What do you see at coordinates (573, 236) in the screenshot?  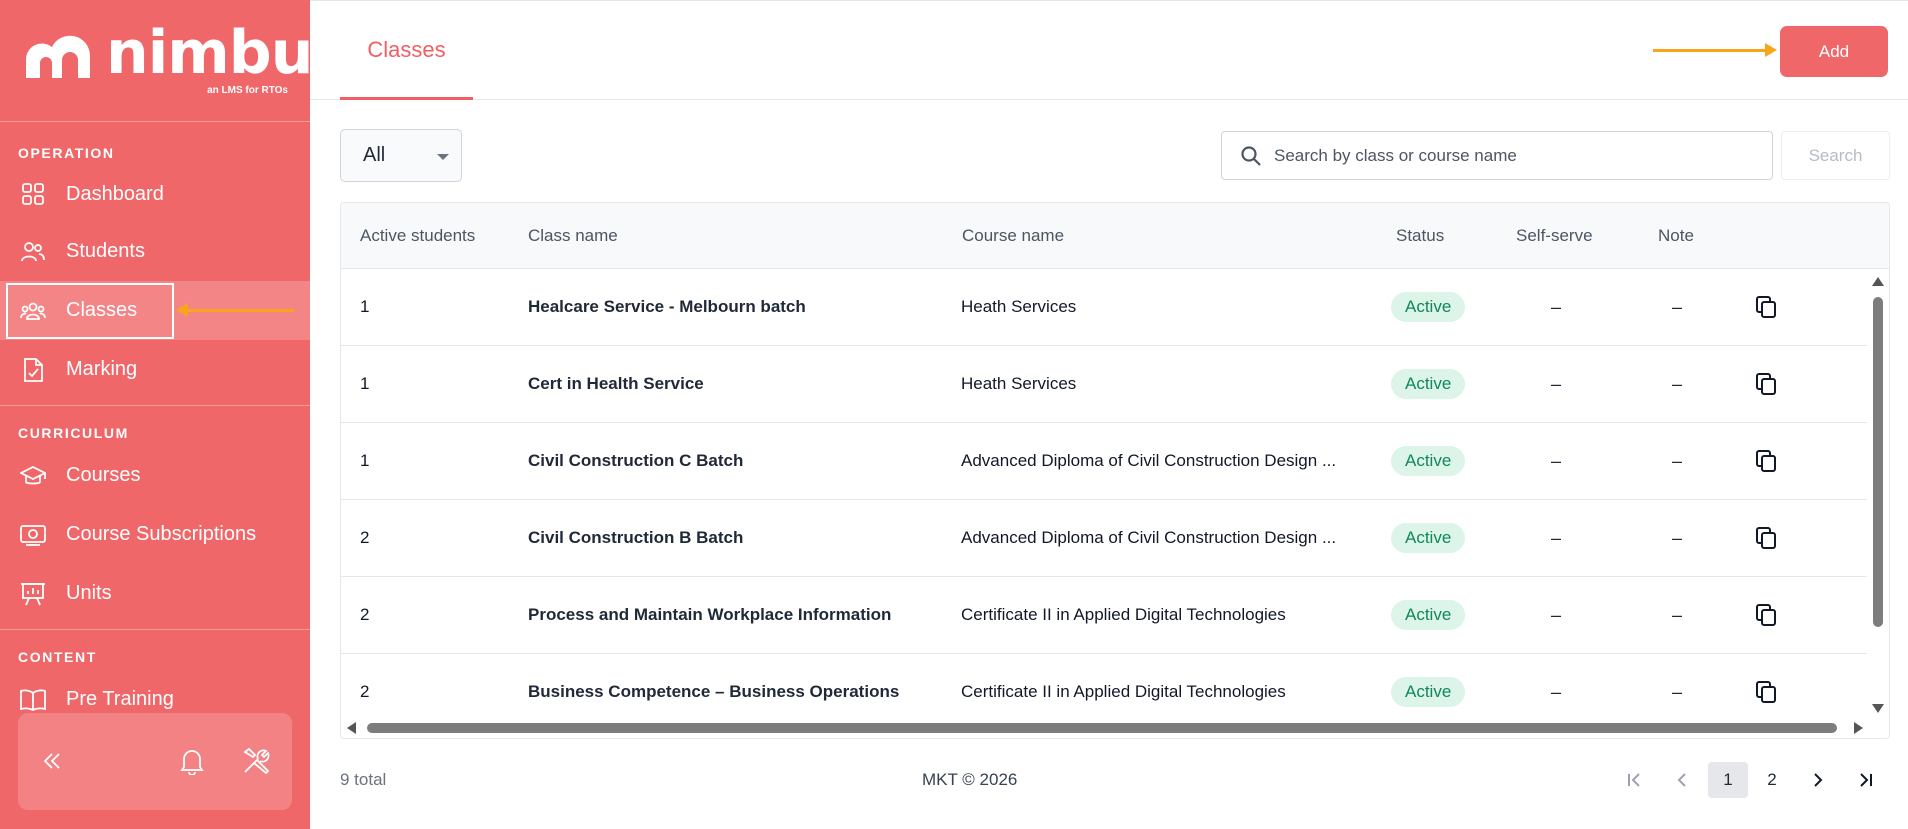 I see `column-header-class-name: Class name` at bounding box center [573, 236].